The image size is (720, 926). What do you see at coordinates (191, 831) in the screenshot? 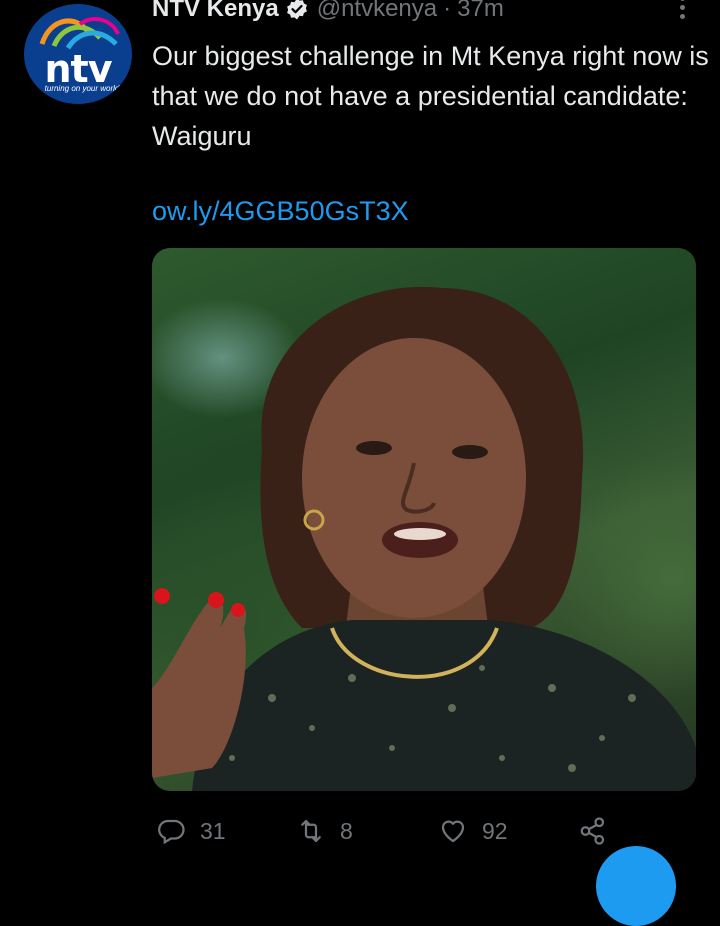
I see `reply-button: 31` at bounding box center [191, 831].